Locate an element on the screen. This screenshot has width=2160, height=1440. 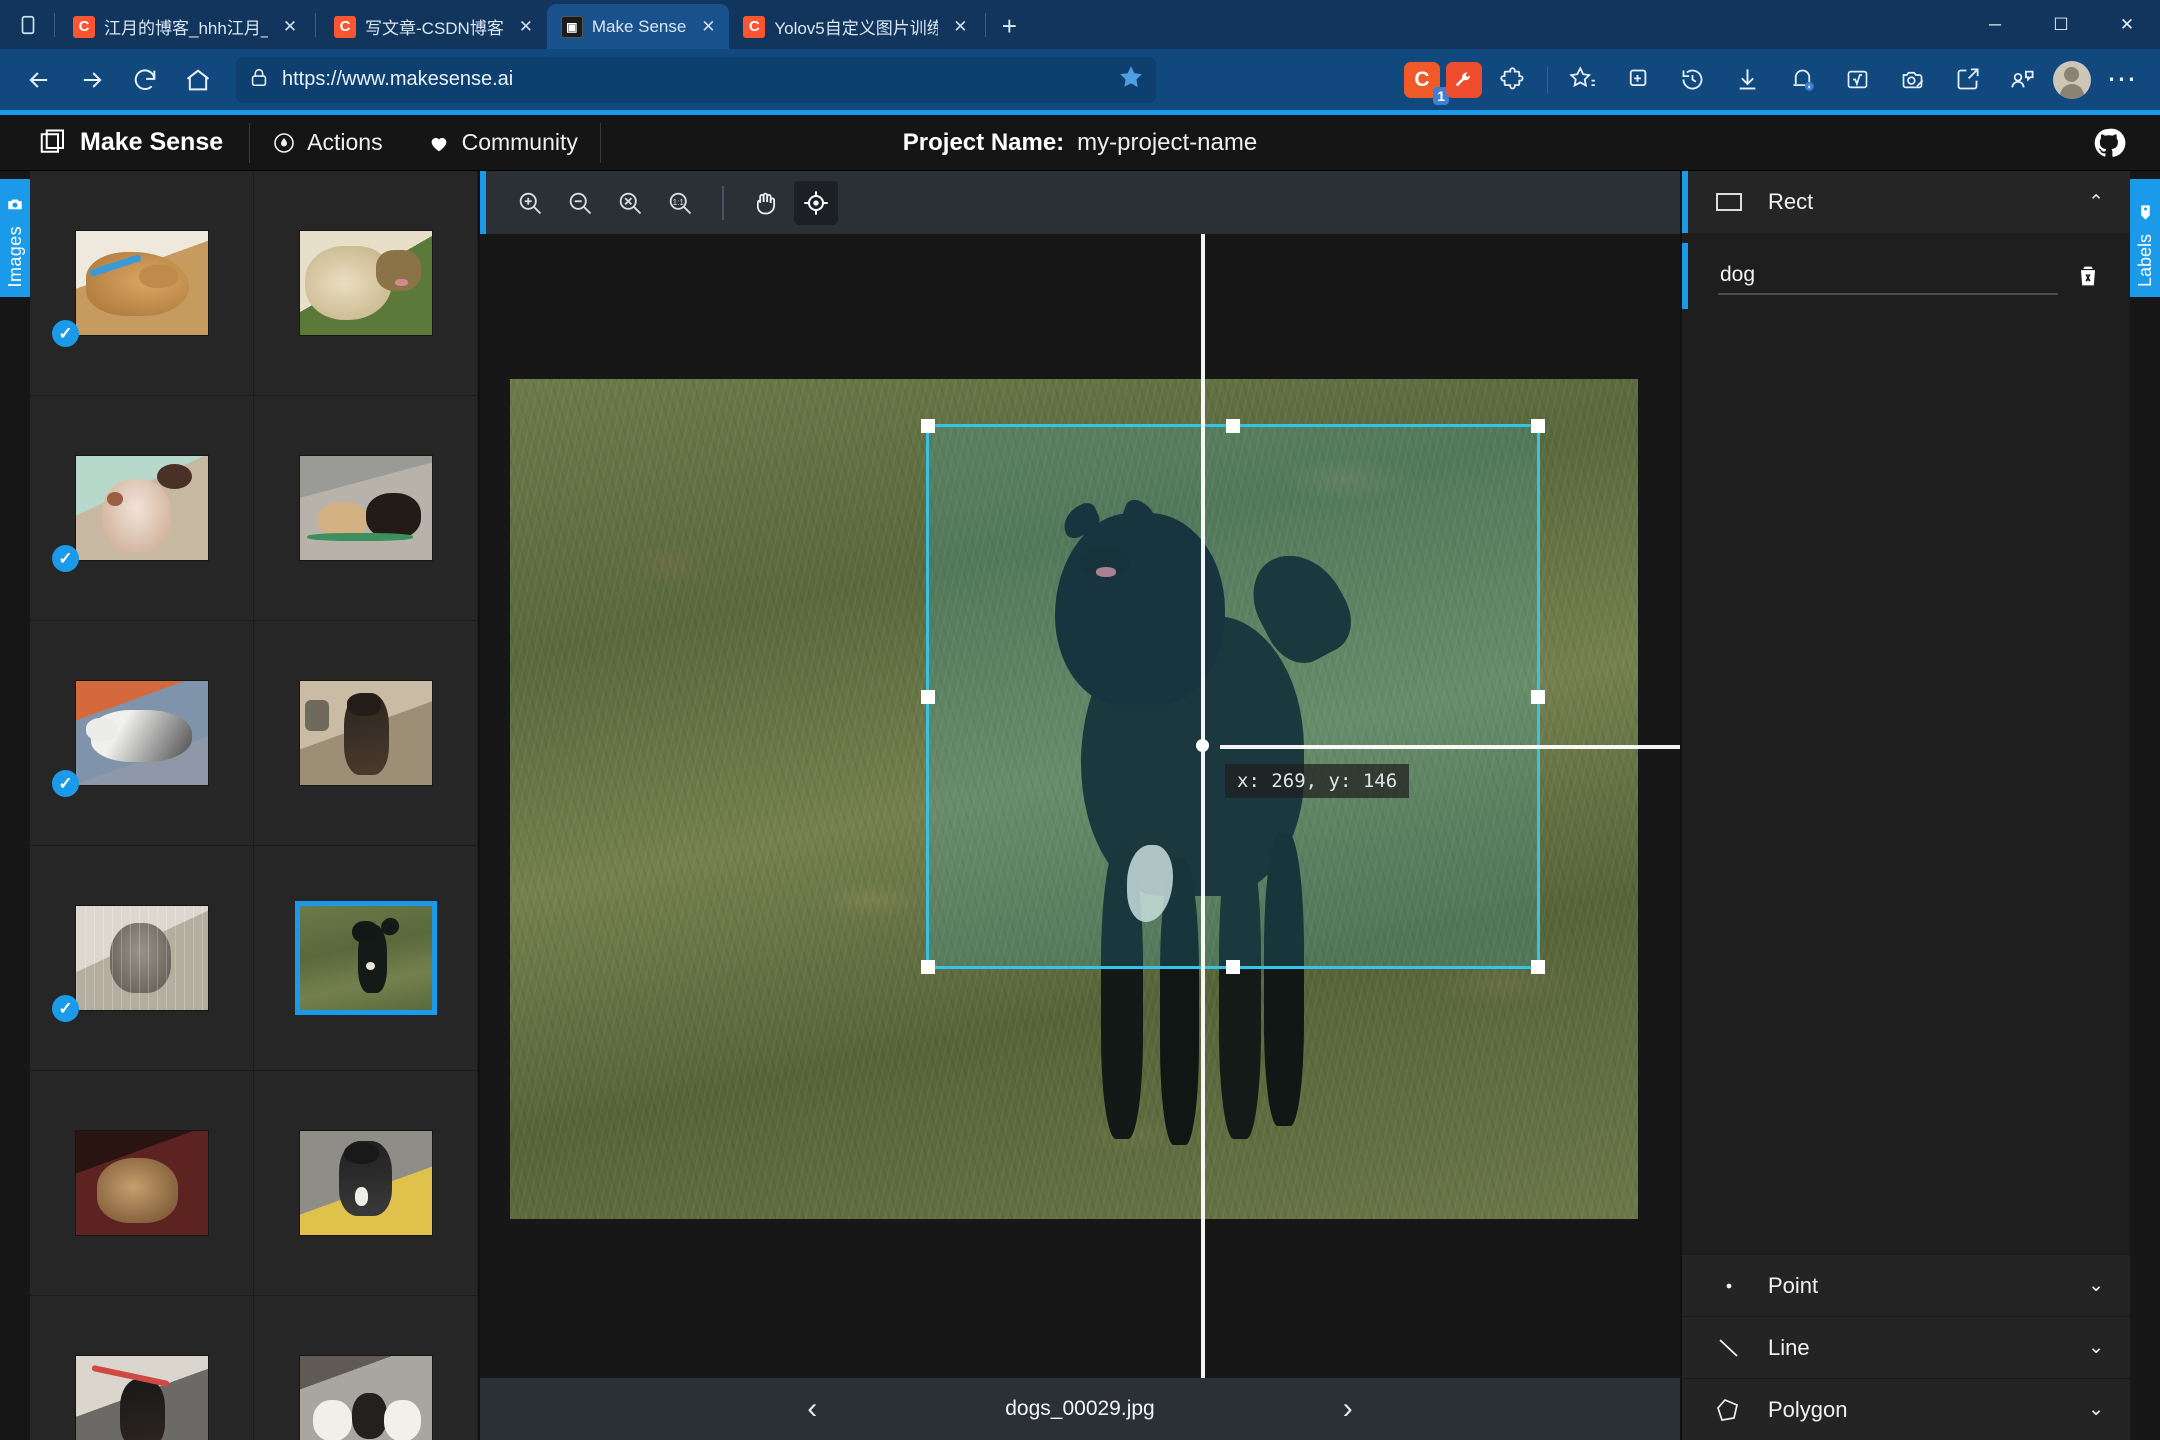
avatar is located at coordinates (2072, 79).